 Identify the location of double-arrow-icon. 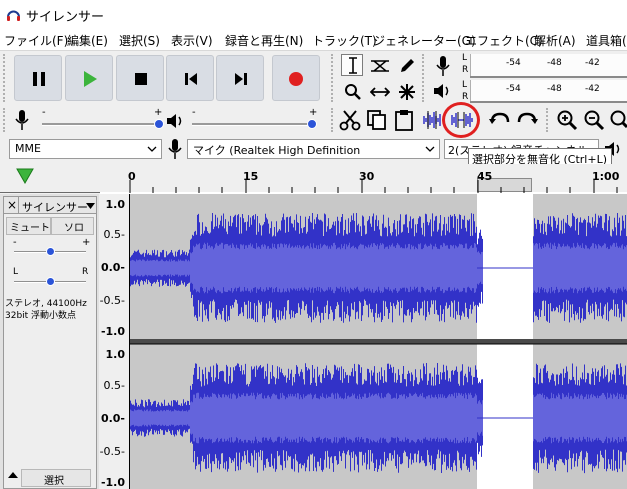
(380, 92).